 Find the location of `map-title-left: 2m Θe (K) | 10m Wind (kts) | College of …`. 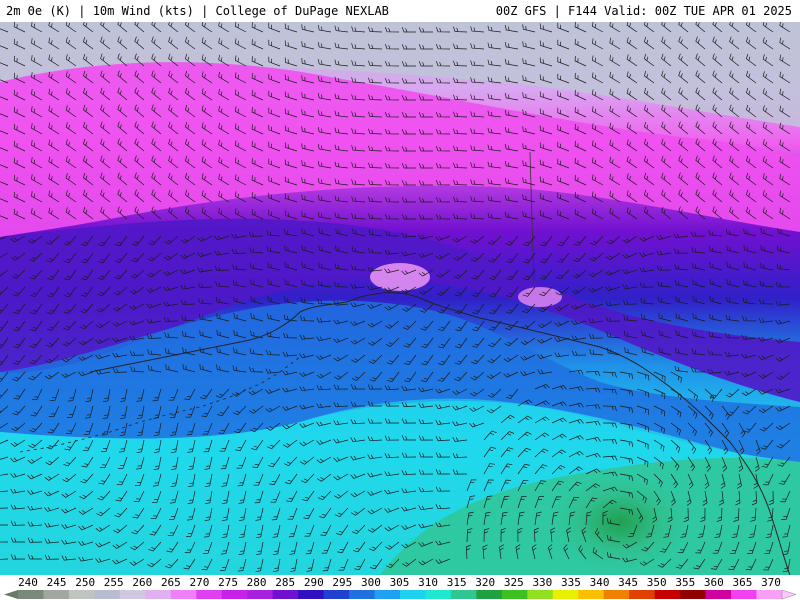

map-title-left: 2m Θe (K) | 10m Wind (kts) | College of … is located at coordinates (197, 11).